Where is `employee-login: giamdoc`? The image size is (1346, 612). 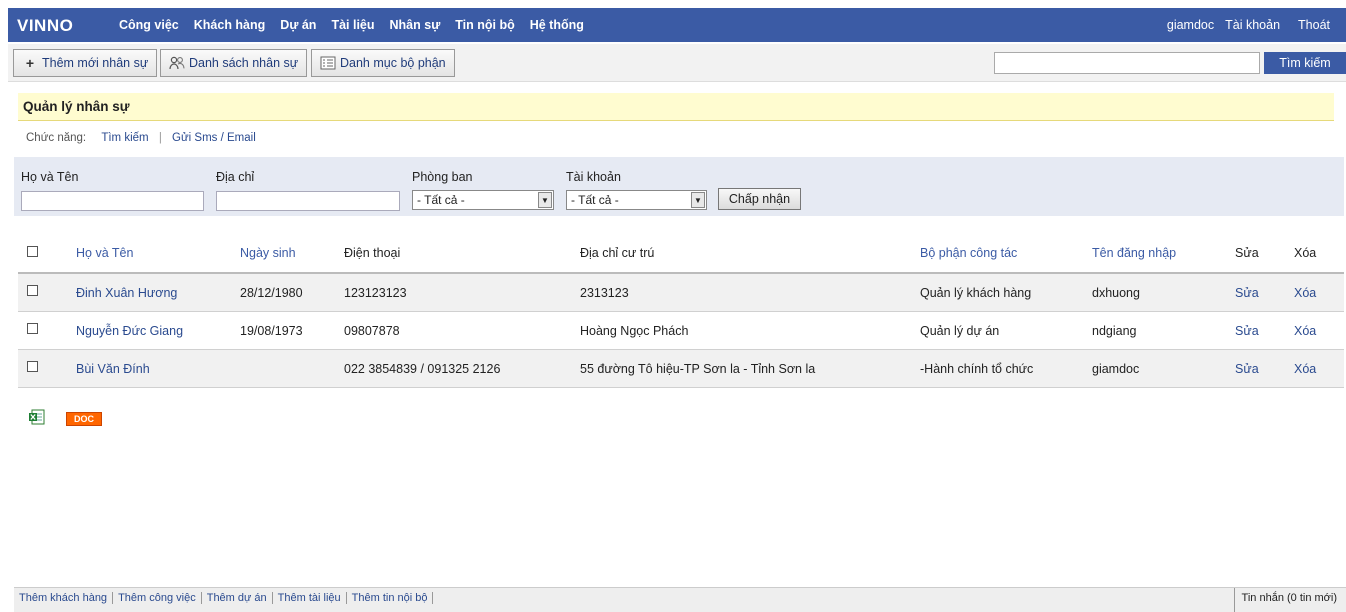 employee-login: giamdoc is located at coordinates (1116, 368).